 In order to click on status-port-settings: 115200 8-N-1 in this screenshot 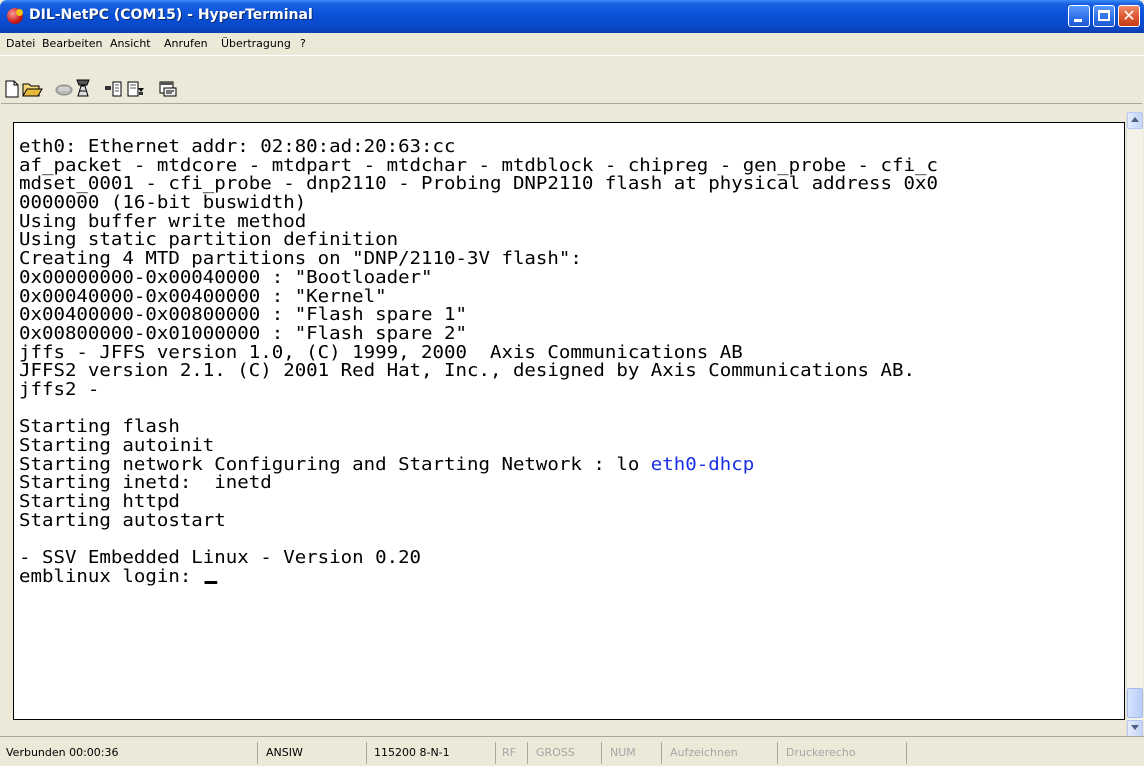, I will do `click(433, 753)`.